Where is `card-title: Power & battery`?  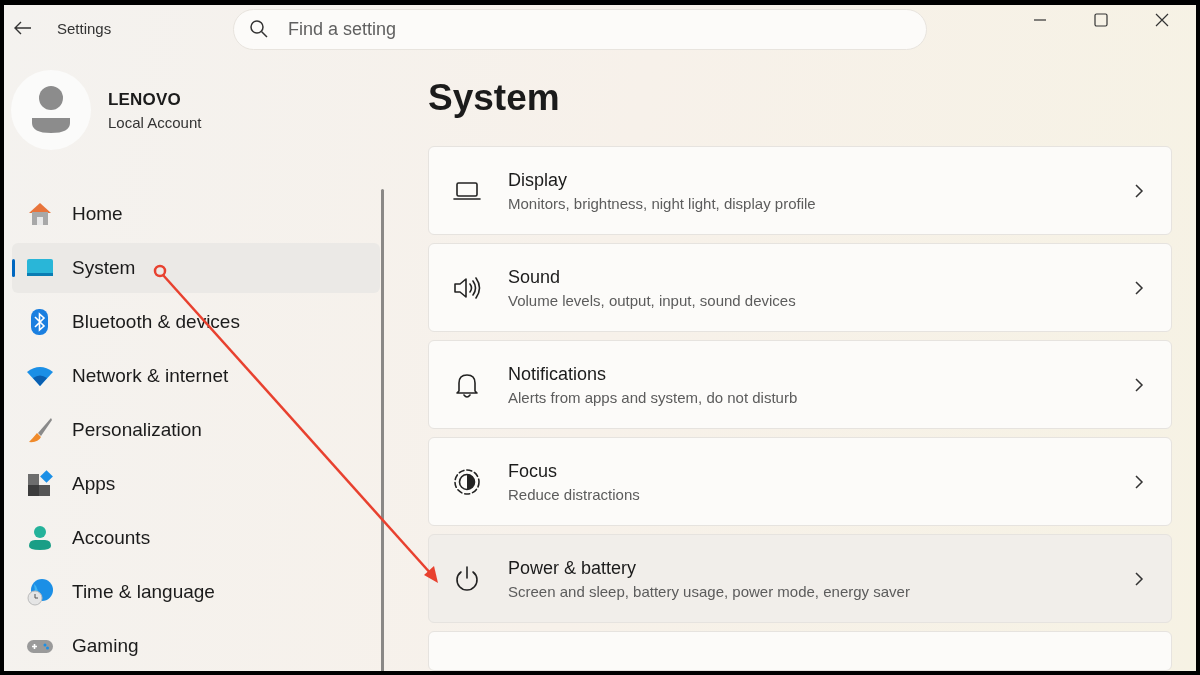 card-title: Power & battery is located at coordinates (573, 568).